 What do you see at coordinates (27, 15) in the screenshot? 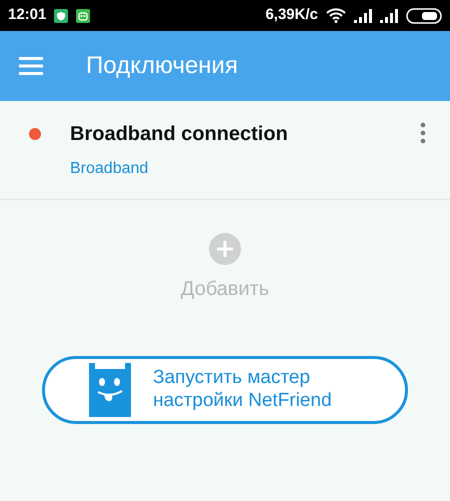
I see `status-time: 12:01` at bounding box center [27, 15].